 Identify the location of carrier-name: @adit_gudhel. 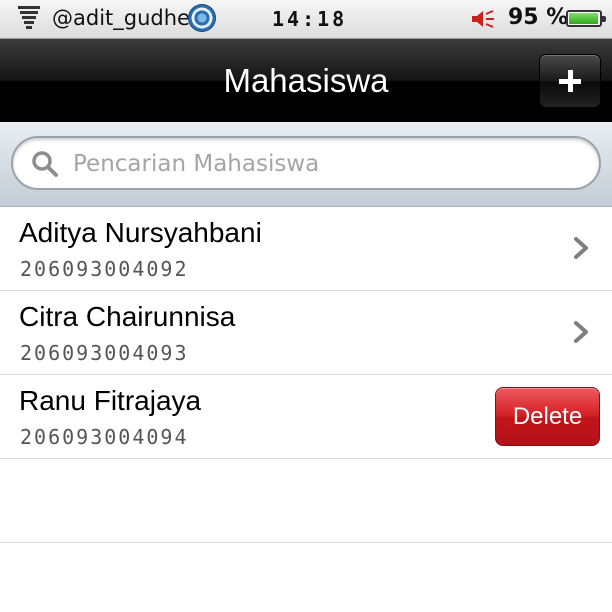
(124, 18).